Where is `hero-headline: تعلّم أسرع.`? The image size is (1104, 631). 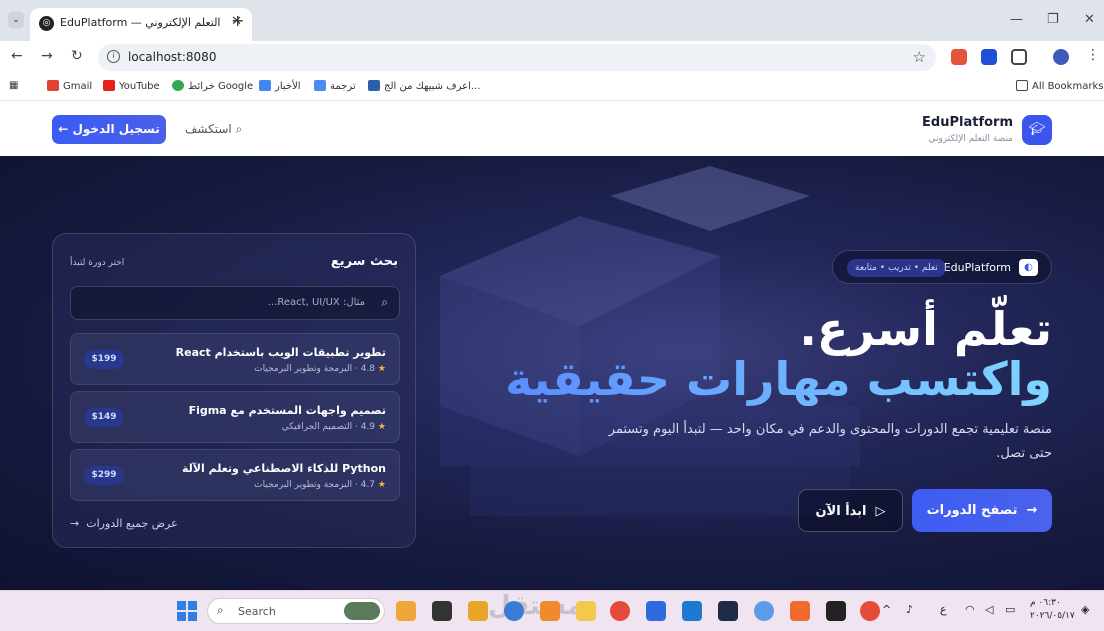
hero-headline: تعلّم أسرع. is located at coordinates (925, 329).